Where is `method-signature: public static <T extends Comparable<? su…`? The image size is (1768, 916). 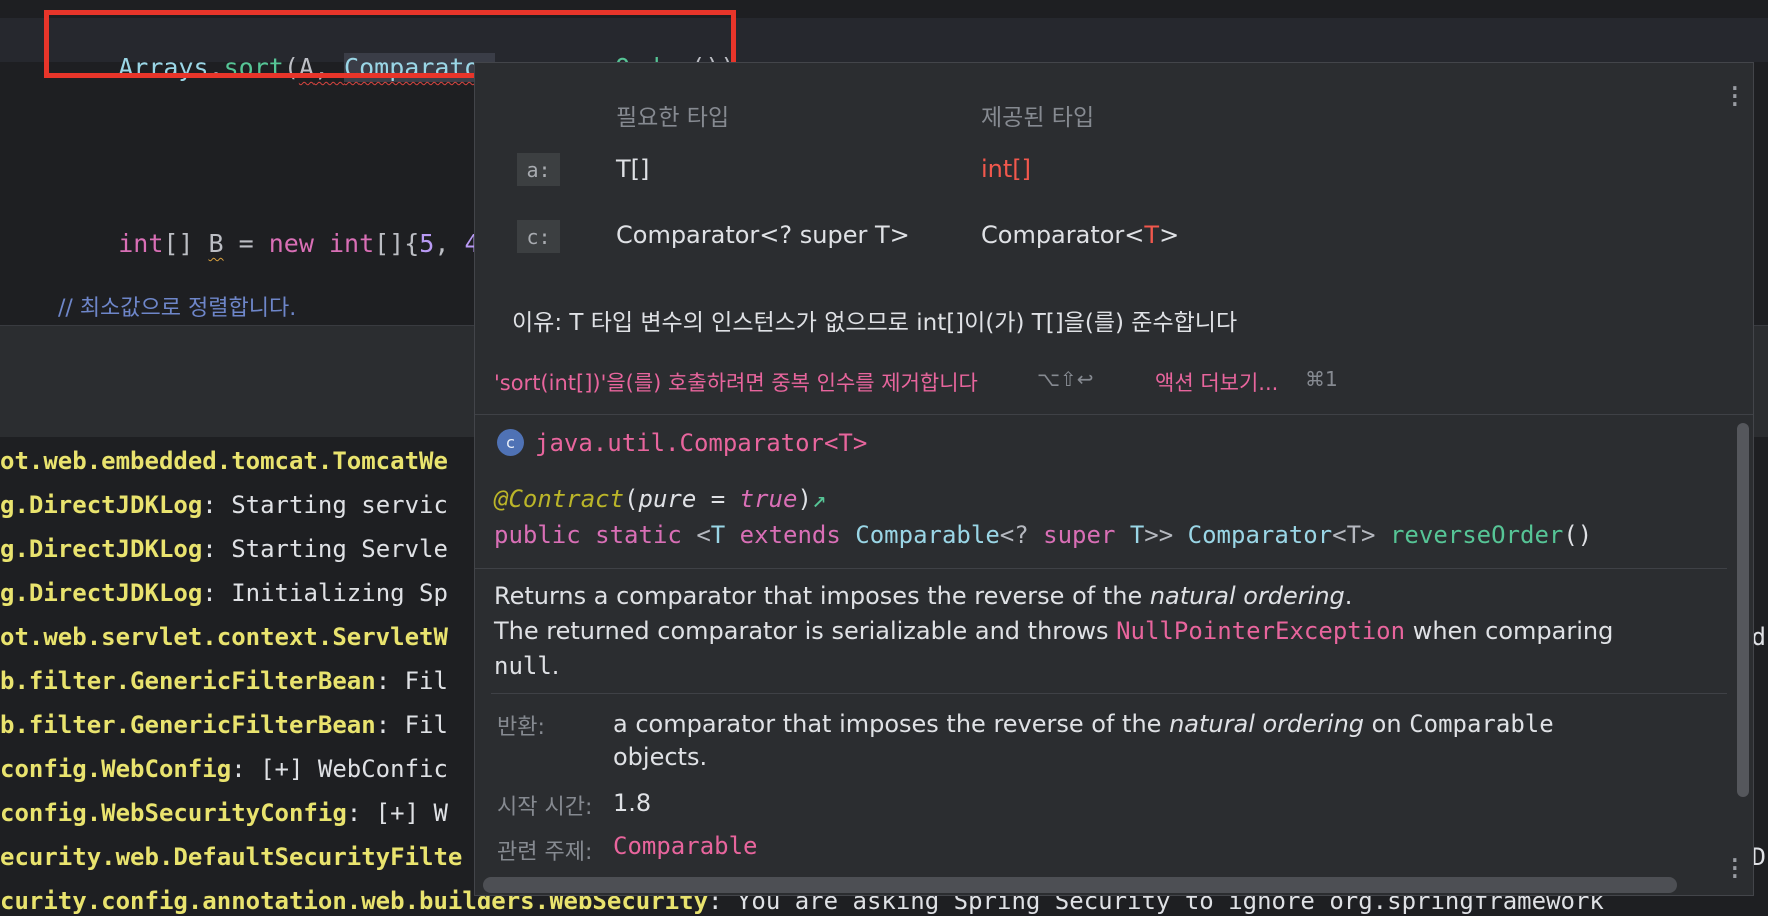 method-signature: public static <T extends Comparable<? su… is located at coordinates (1043, 535).